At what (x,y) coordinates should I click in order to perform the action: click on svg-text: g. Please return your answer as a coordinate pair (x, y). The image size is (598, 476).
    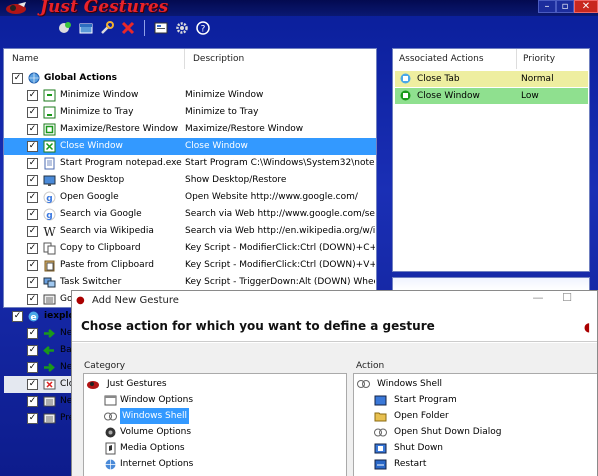
    Looking at the image, I should click on (49, 199).